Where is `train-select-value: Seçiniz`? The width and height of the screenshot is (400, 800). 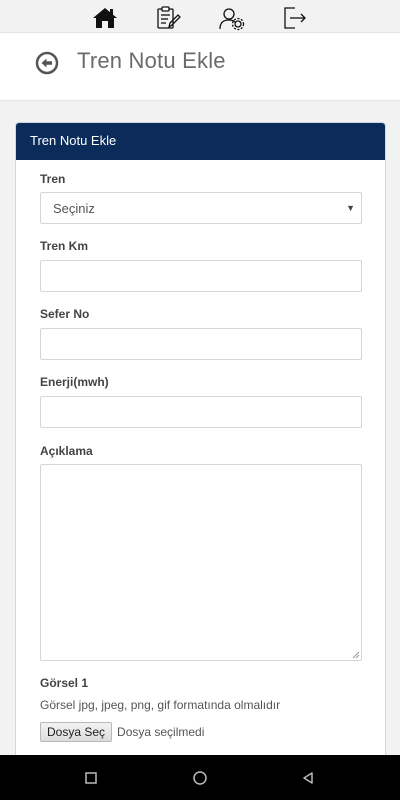 train-select-value: Seçiniz is located at coordinates (74, 208).